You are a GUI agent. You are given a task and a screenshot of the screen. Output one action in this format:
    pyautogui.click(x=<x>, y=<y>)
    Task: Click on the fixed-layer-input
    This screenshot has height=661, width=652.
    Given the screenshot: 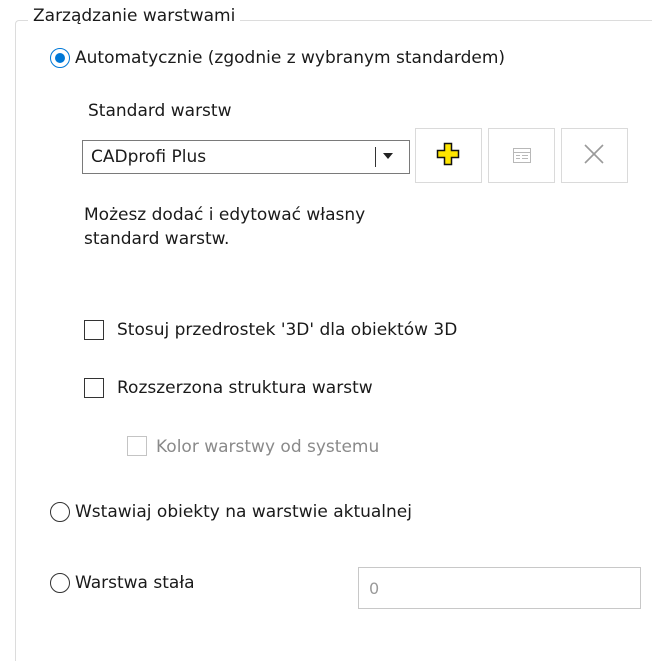 What is the action you would take?
    pyautogui.click(x=499, y=588)
    